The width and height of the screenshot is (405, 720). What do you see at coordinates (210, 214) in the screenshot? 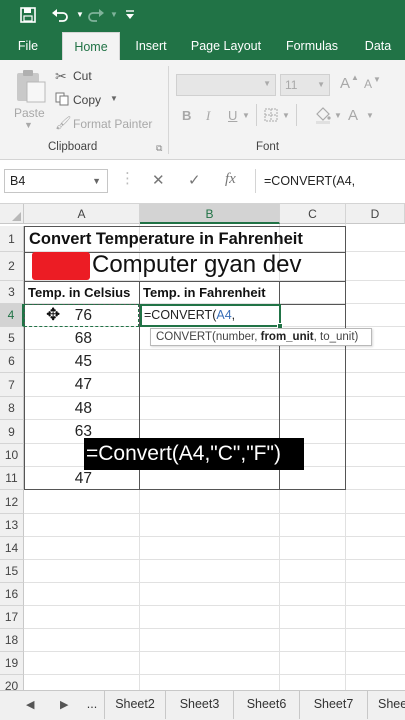
I see `column-header-b: B` at bounding box center [210, 214].